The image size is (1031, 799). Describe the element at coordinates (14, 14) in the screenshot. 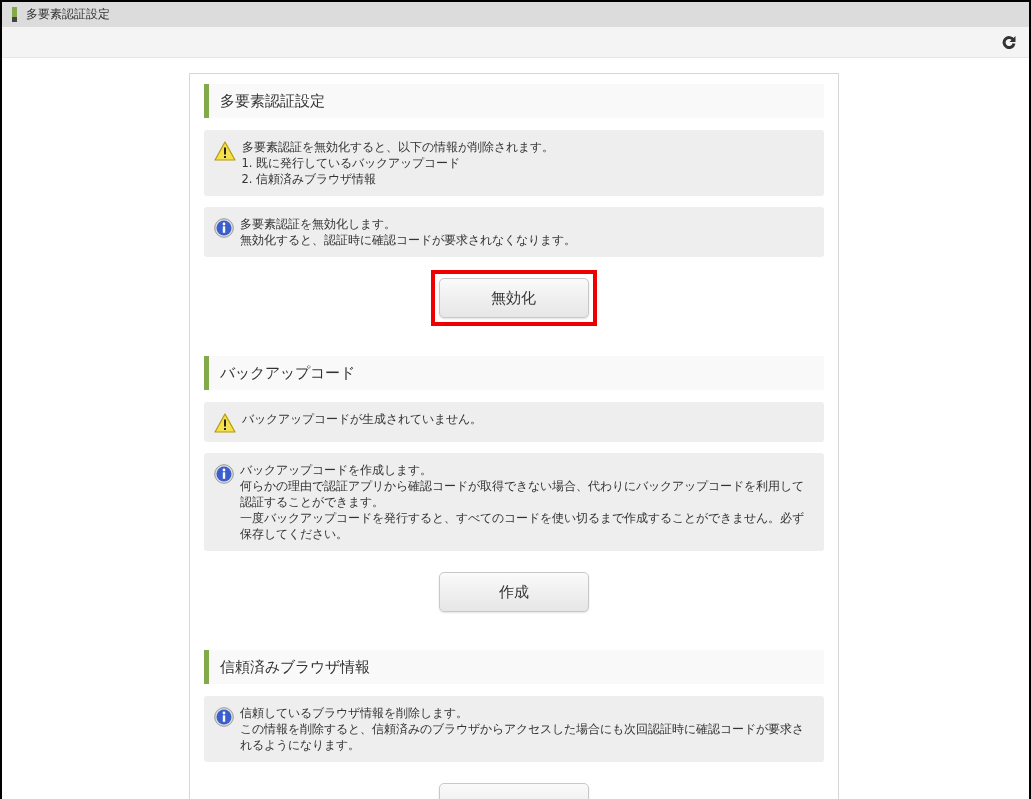

I see `title-marker-icon` at that location.